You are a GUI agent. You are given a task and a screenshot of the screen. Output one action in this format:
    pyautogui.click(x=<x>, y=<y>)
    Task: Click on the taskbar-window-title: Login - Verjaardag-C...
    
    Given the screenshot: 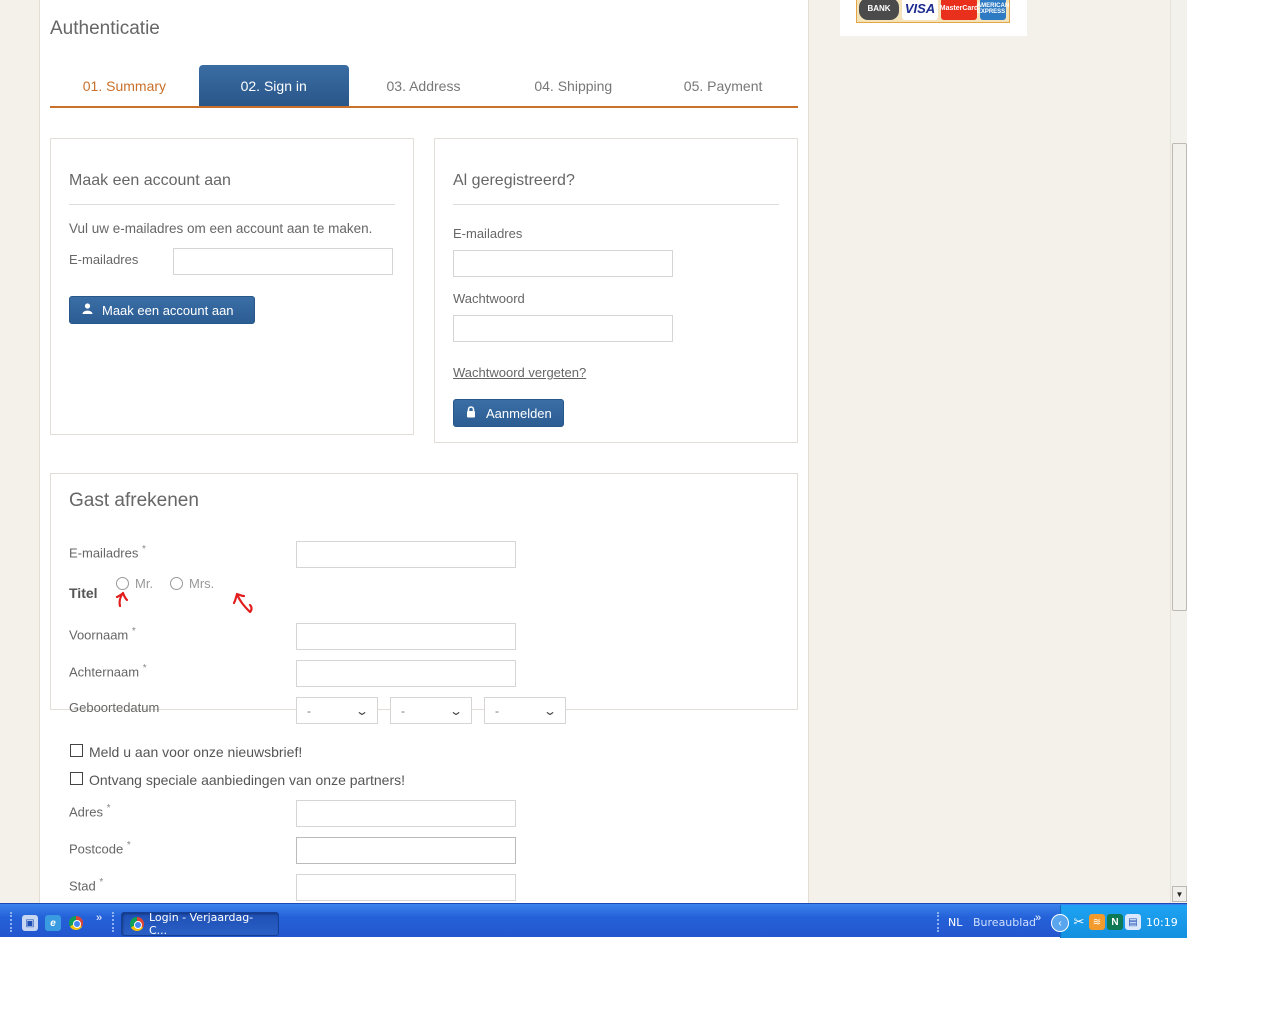 What is the action you would take?
    pyautogui.click(x=201, y=924)
    